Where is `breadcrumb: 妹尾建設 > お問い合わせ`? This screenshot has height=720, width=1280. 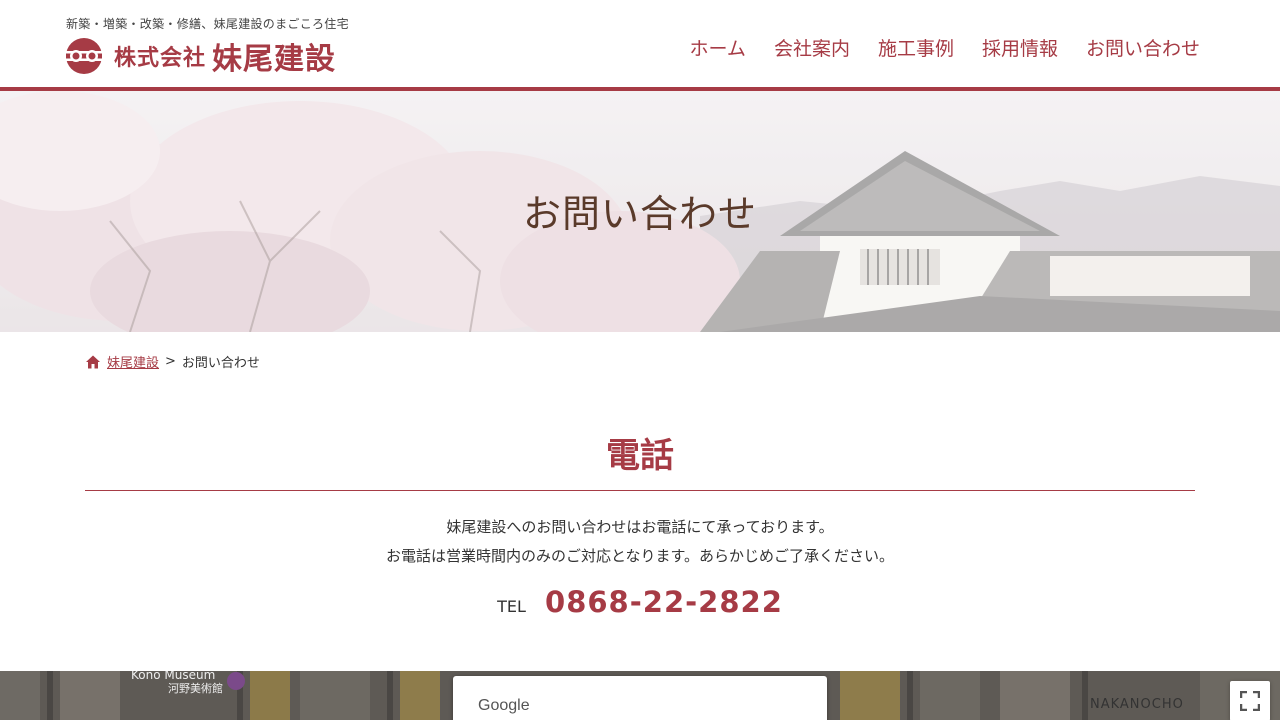 breadcrumb: 妹尾建設 > お問い合わせ is located at coordinates (172, 361).